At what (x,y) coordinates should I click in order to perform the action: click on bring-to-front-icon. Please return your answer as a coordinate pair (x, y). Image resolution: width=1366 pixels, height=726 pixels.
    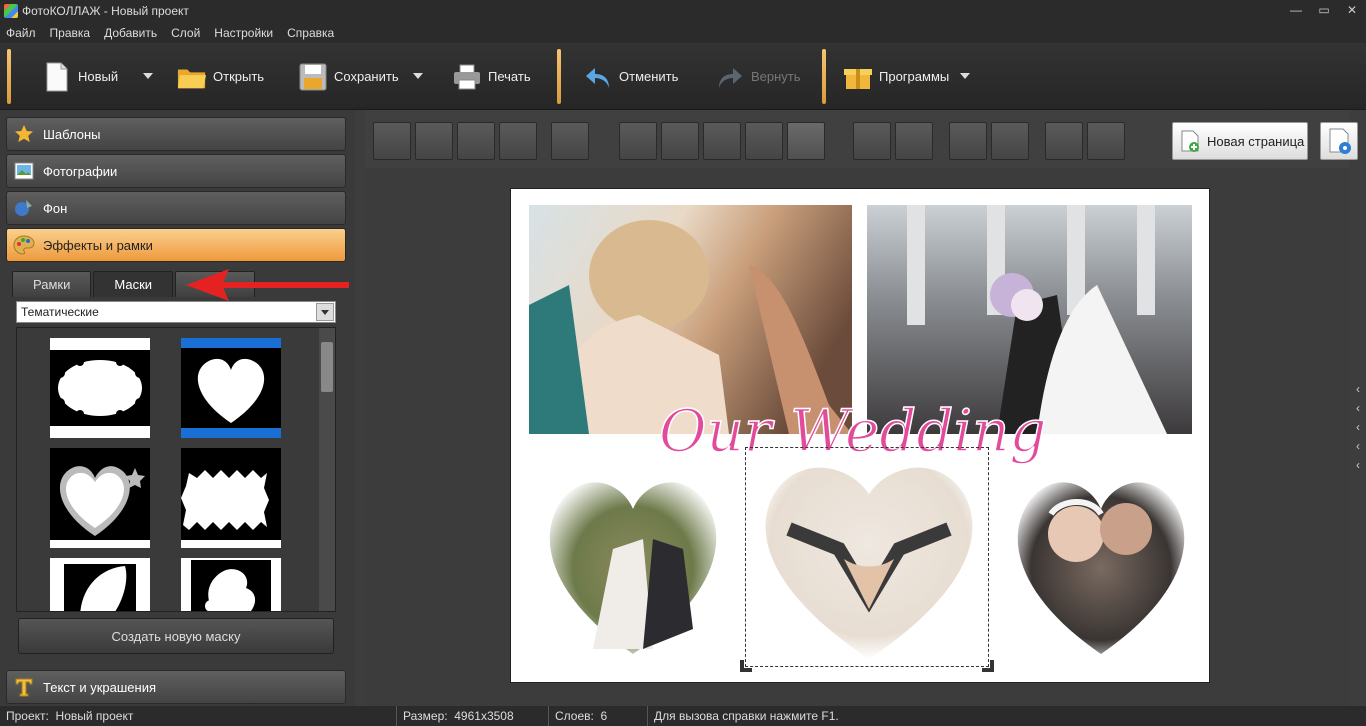
    Looking at the image, I should click on (392, 141).